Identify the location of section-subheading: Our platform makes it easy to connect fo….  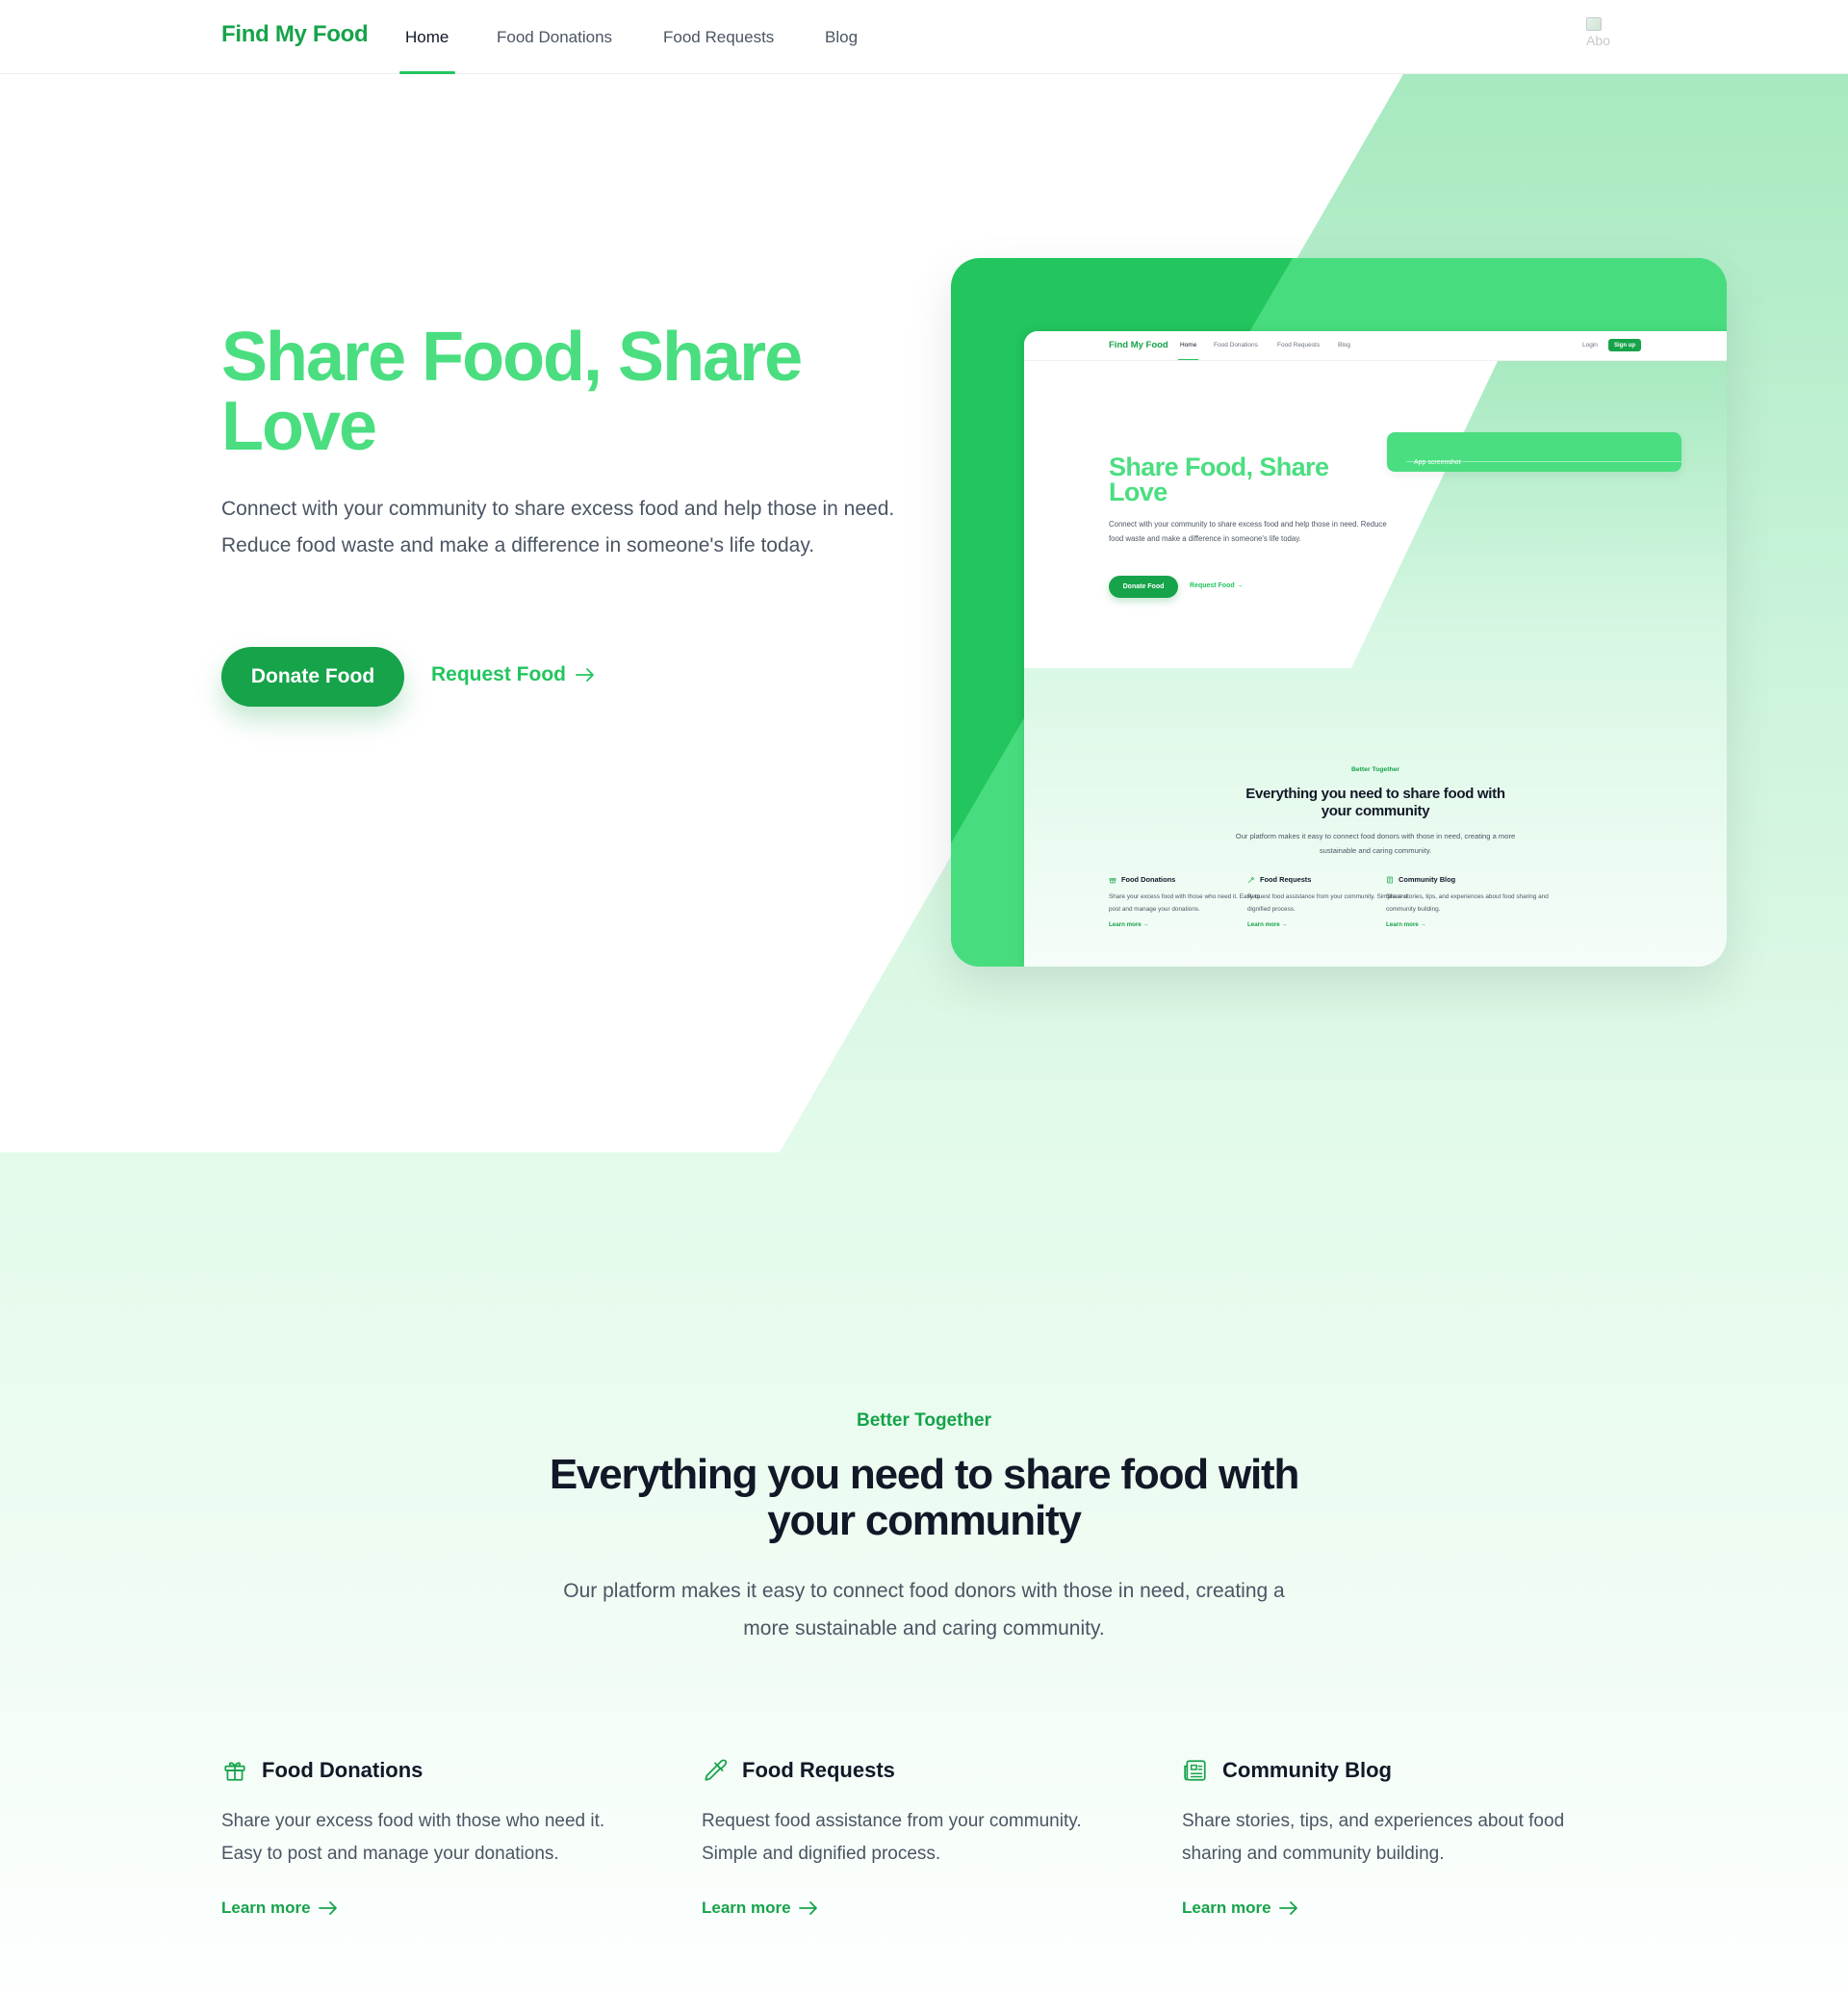
(924, 1610).